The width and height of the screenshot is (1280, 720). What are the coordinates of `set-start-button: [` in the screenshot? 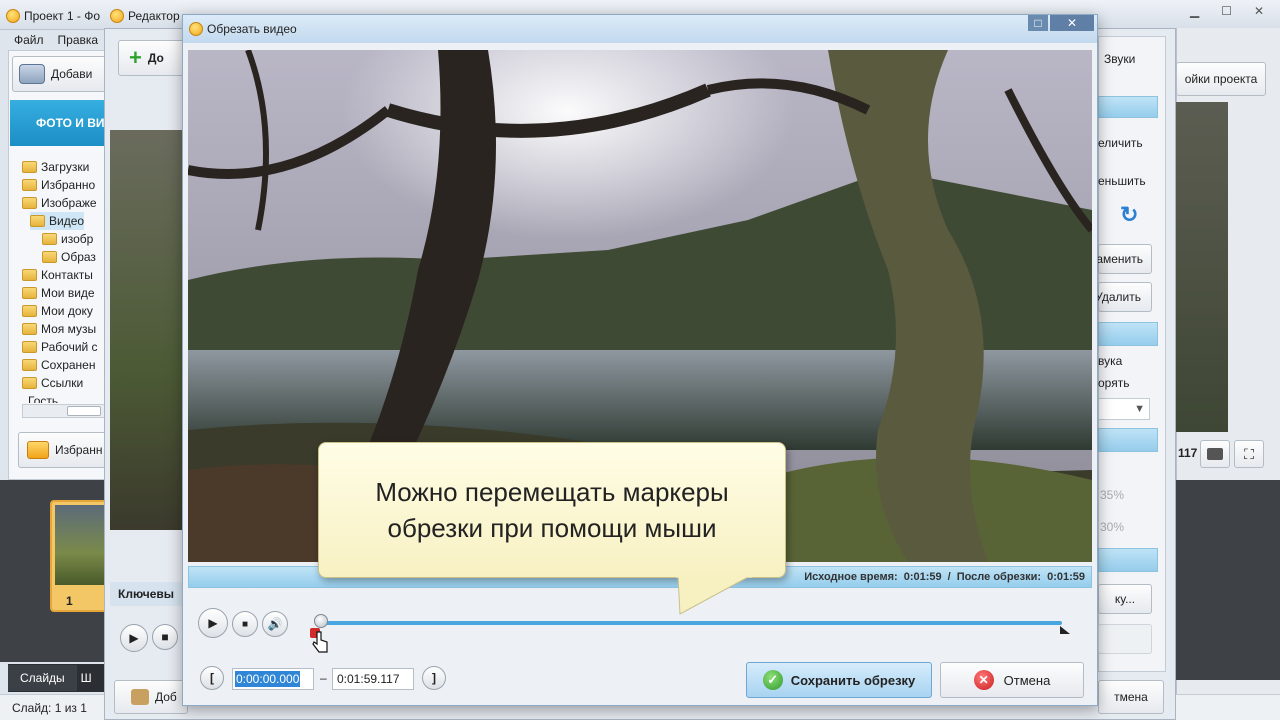 It's located at (212, 678).